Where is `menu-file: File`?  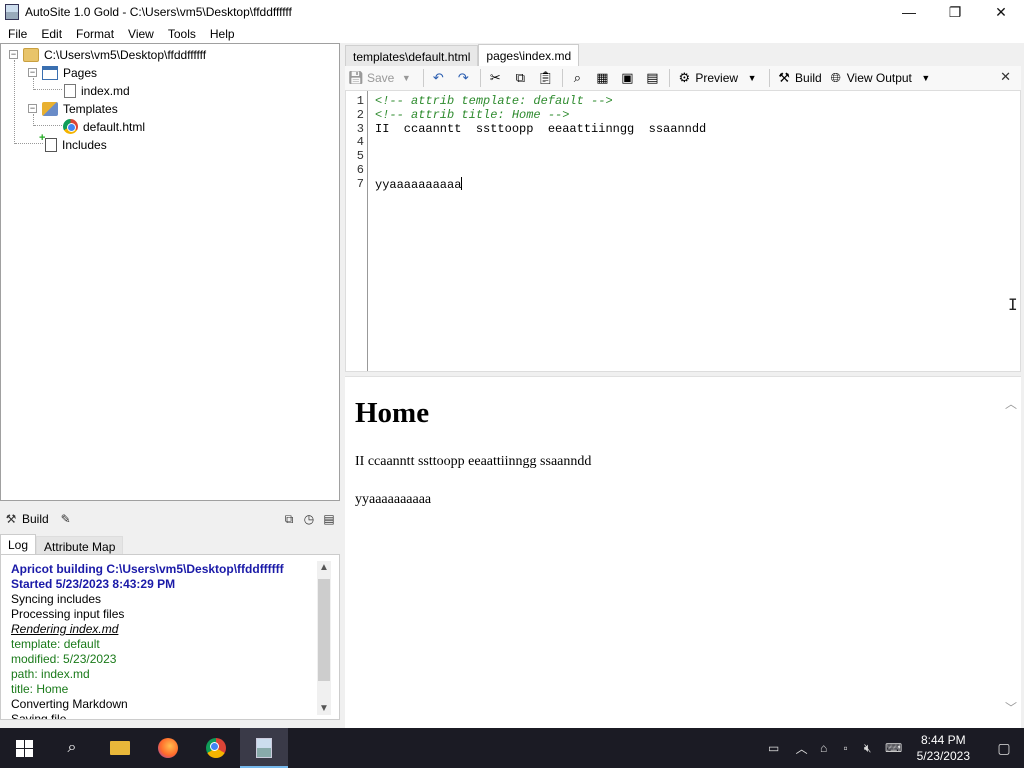 menu-file: File is located at coordinates (17, 34).